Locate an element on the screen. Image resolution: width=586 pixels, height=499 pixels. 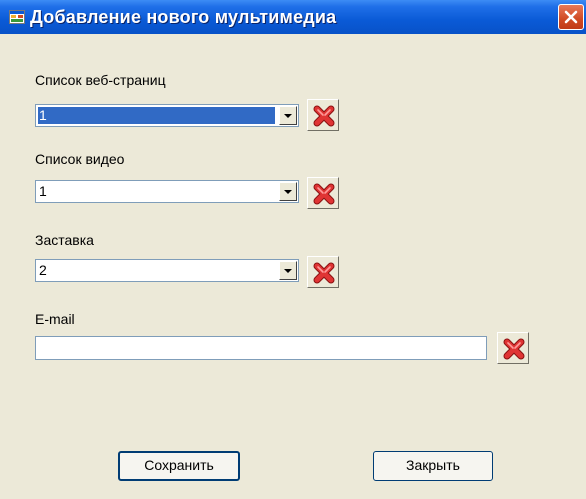
videos-combo-value: 1 is located at coordinates (43, 191).